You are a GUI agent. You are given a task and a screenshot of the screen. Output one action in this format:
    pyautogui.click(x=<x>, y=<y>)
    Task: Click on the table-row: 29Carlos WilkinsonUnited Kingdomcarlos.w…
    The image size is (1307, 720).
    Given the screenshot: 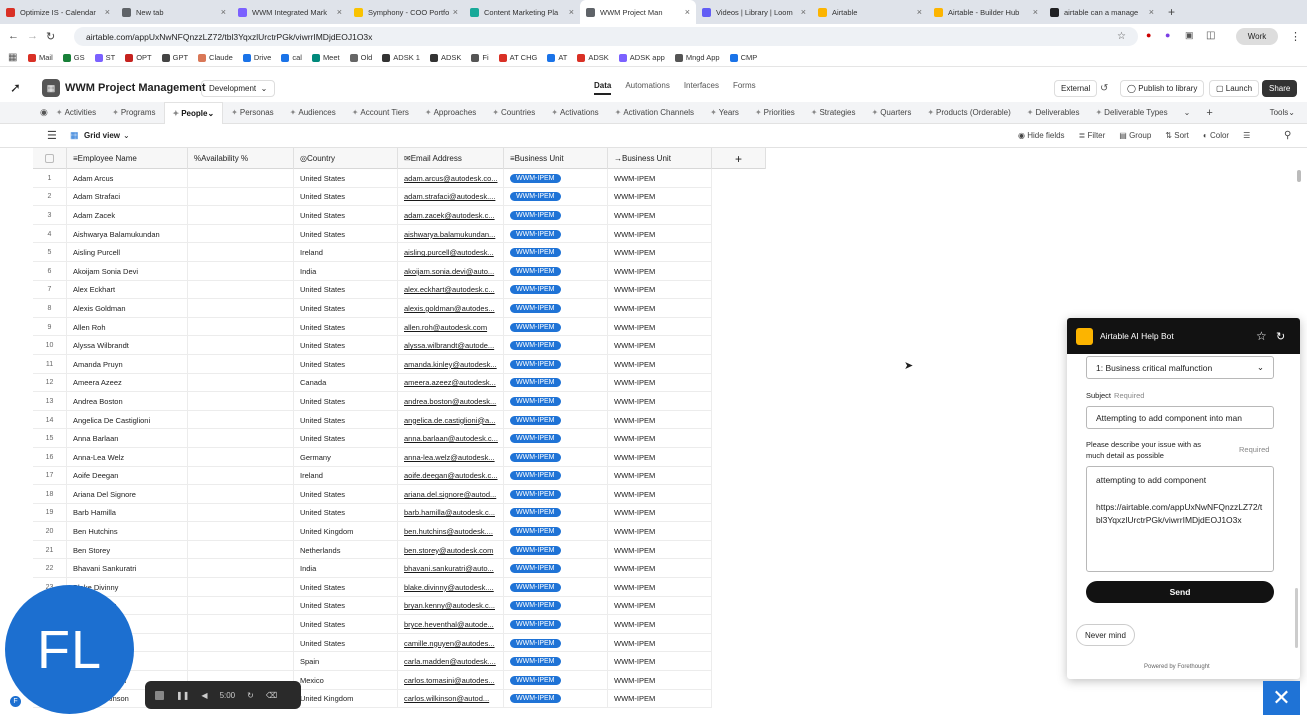 What is the action you would take?
    pyautogui.click(x=372, y=699)
    